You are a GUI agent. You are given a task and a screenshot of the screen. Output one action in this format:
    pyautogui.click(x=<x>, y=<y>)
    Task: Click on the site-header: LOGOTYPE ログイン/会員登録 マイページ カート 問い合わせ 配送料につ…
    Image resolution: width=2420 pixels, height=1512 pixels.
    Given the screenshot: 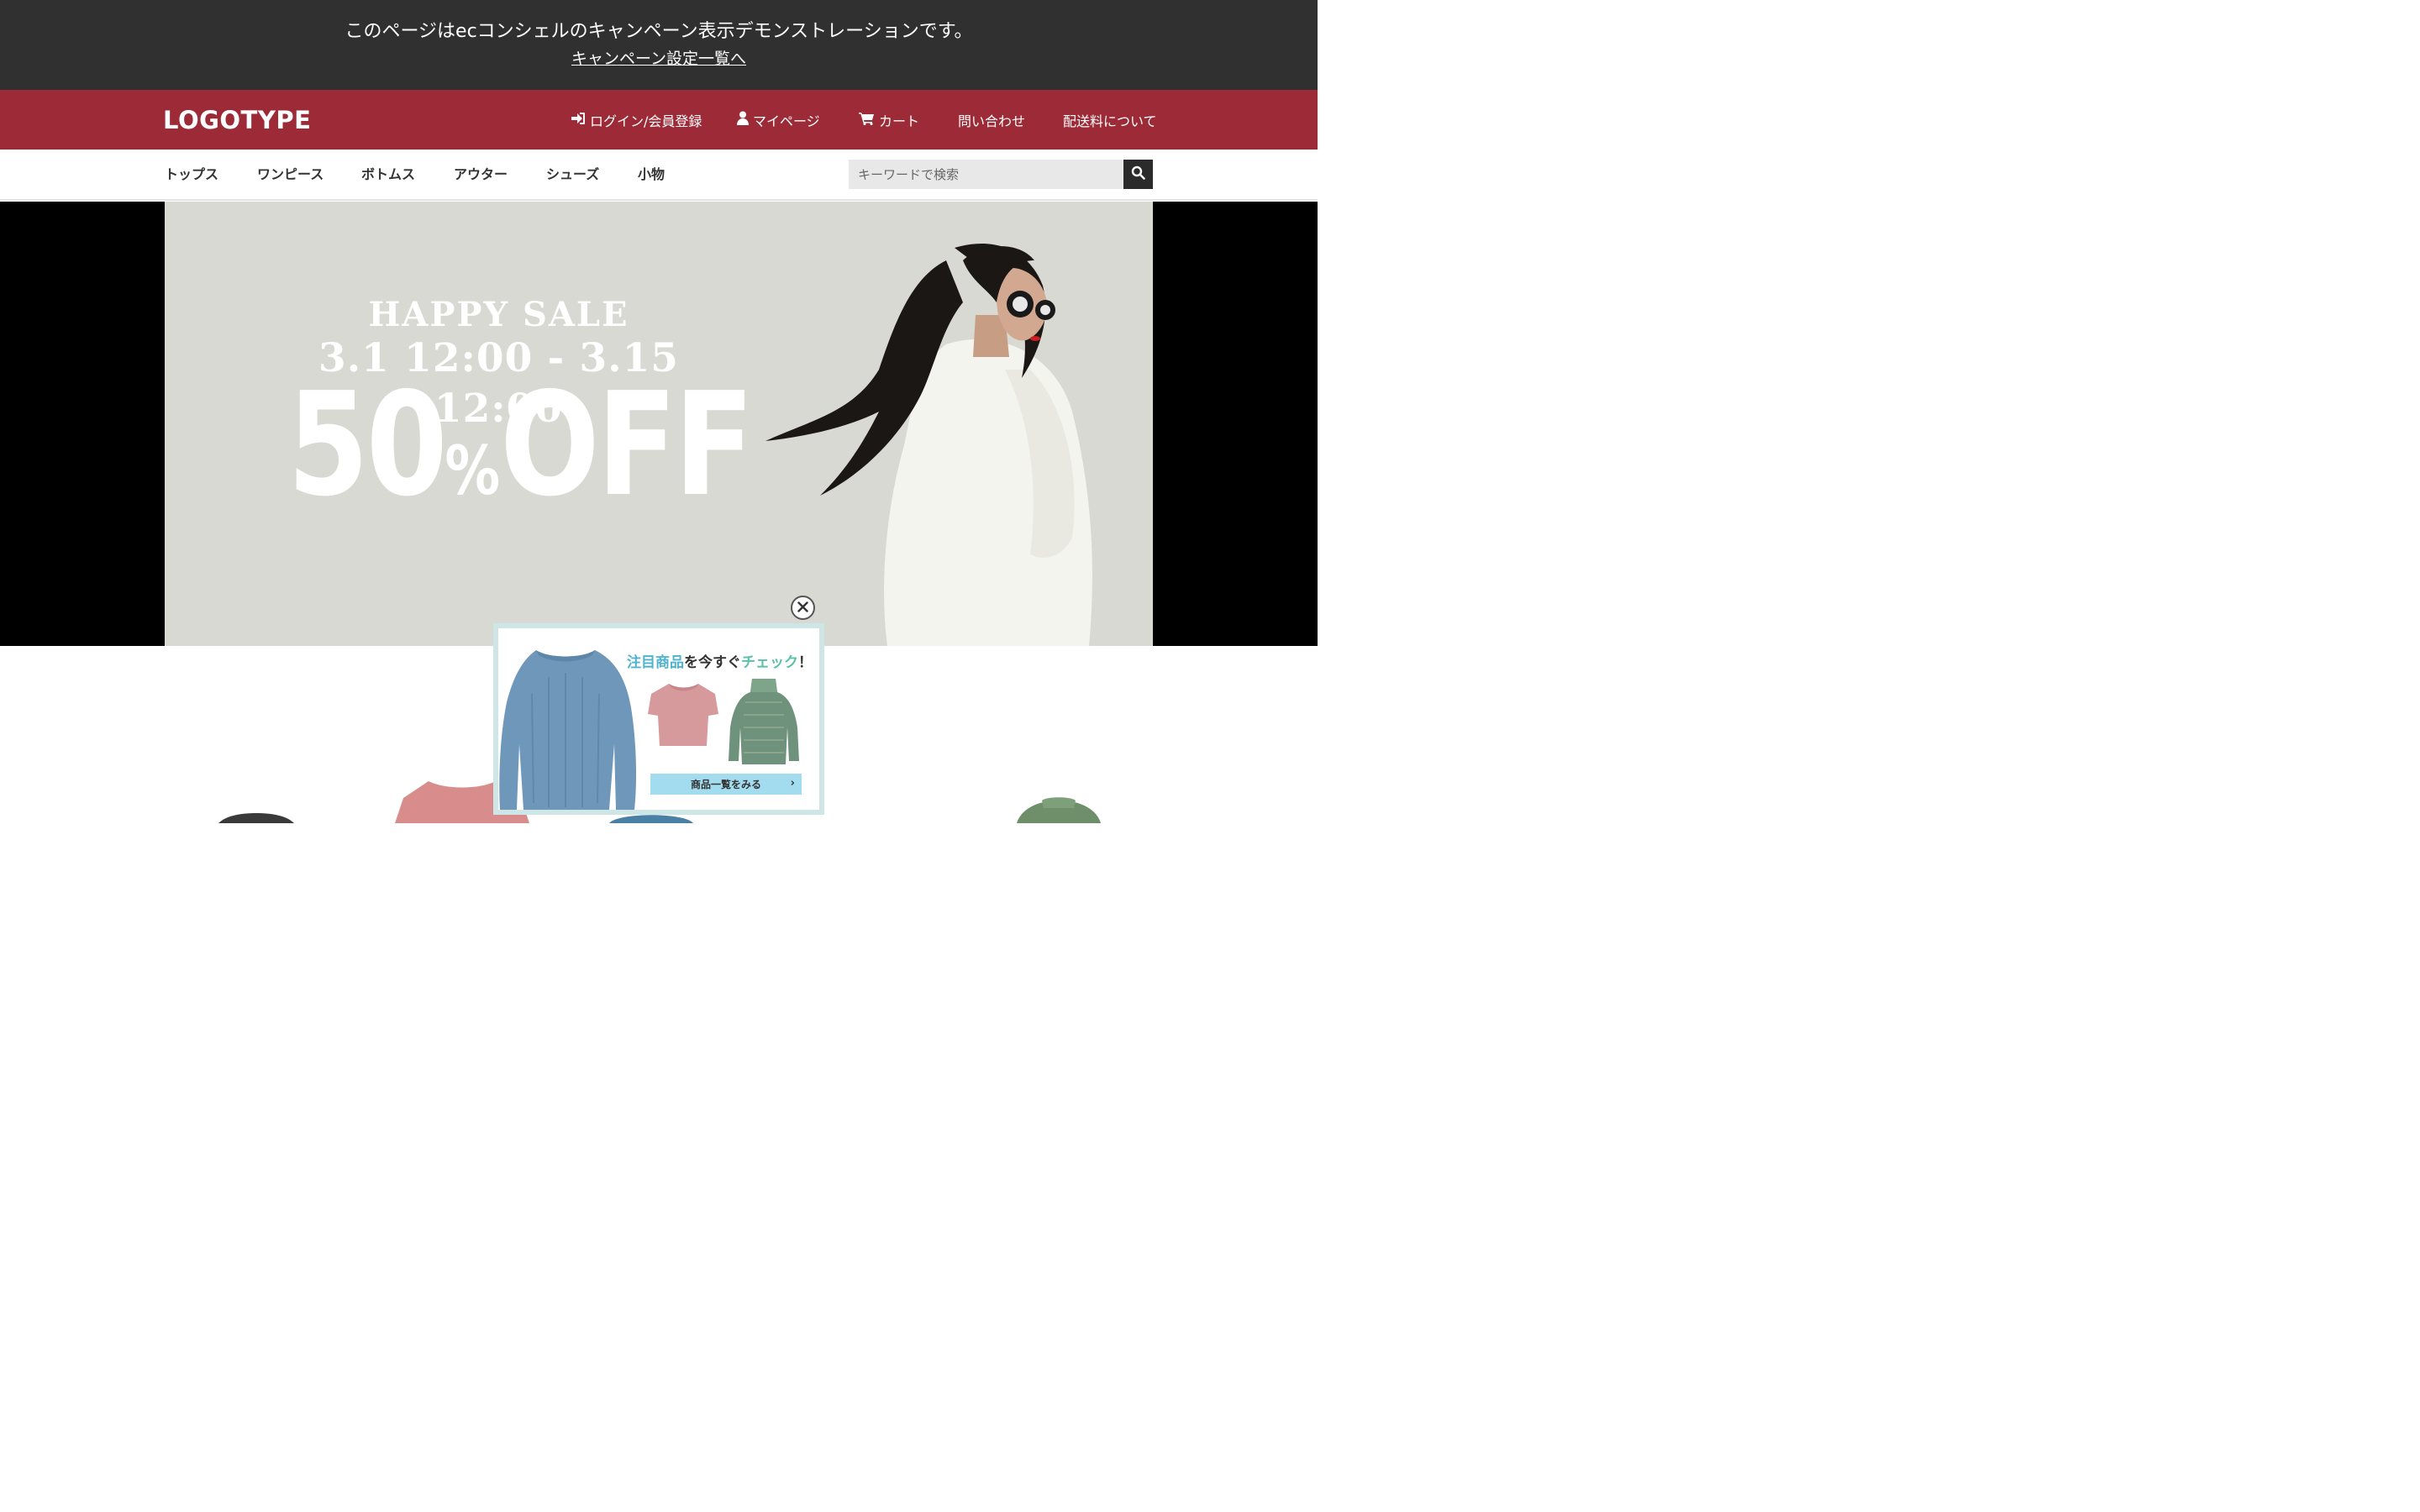 What is the action you would take?
    pyautogui.click(x=659, y=120)
    